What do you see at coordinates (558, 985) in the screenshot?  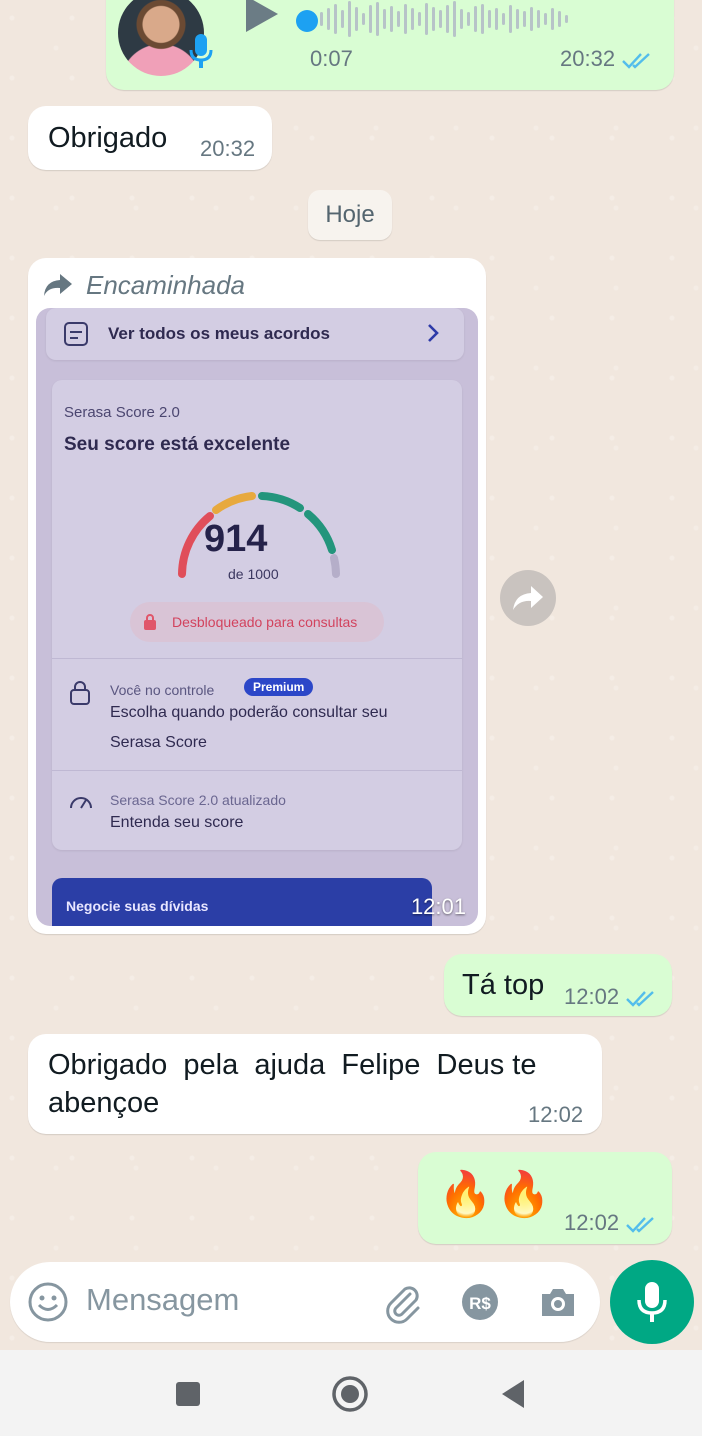 I see `outgoing-message: Tá top 12:02` at bounding box center [558, 985].